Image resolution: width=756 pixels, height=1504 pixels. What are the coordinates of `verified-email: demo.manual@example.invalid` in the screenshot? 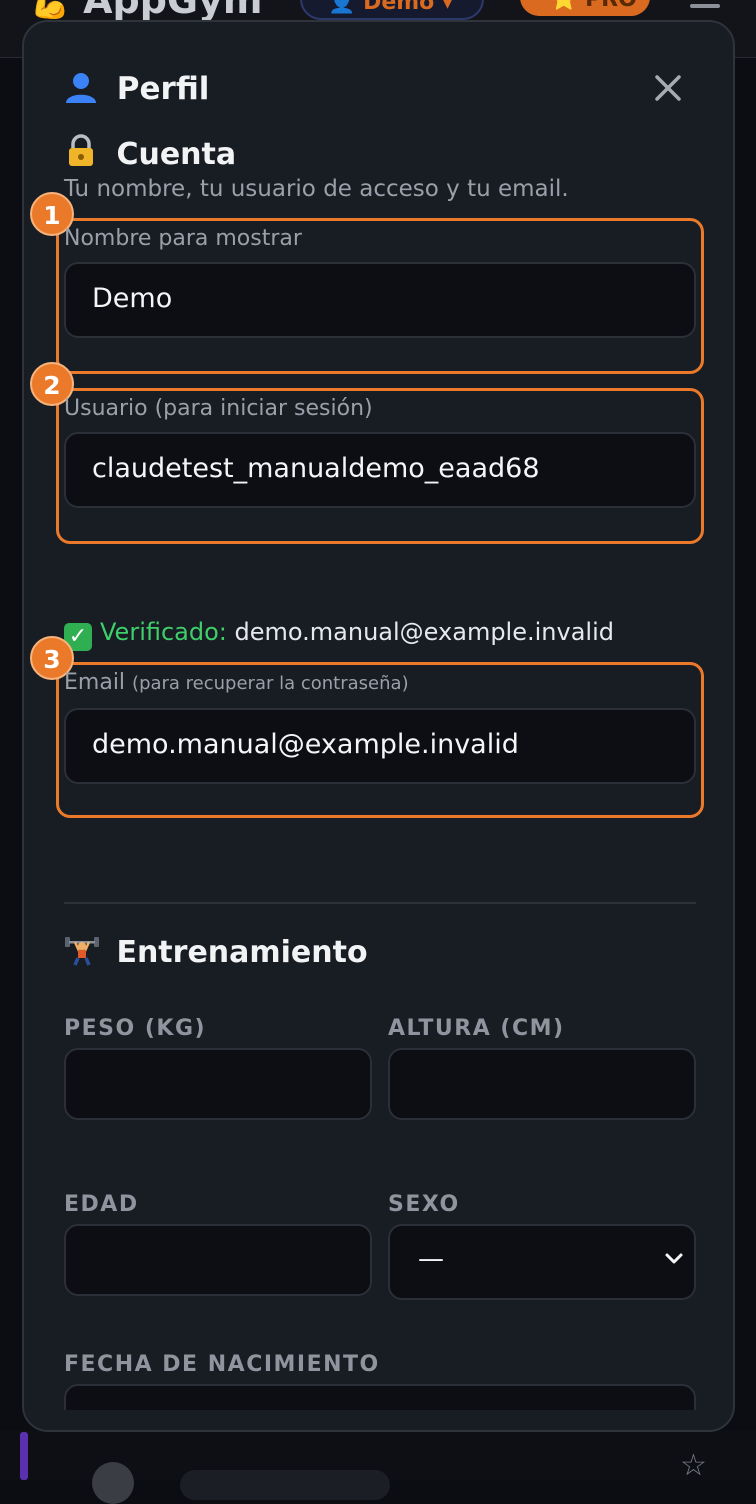 It's located at (424, 632).